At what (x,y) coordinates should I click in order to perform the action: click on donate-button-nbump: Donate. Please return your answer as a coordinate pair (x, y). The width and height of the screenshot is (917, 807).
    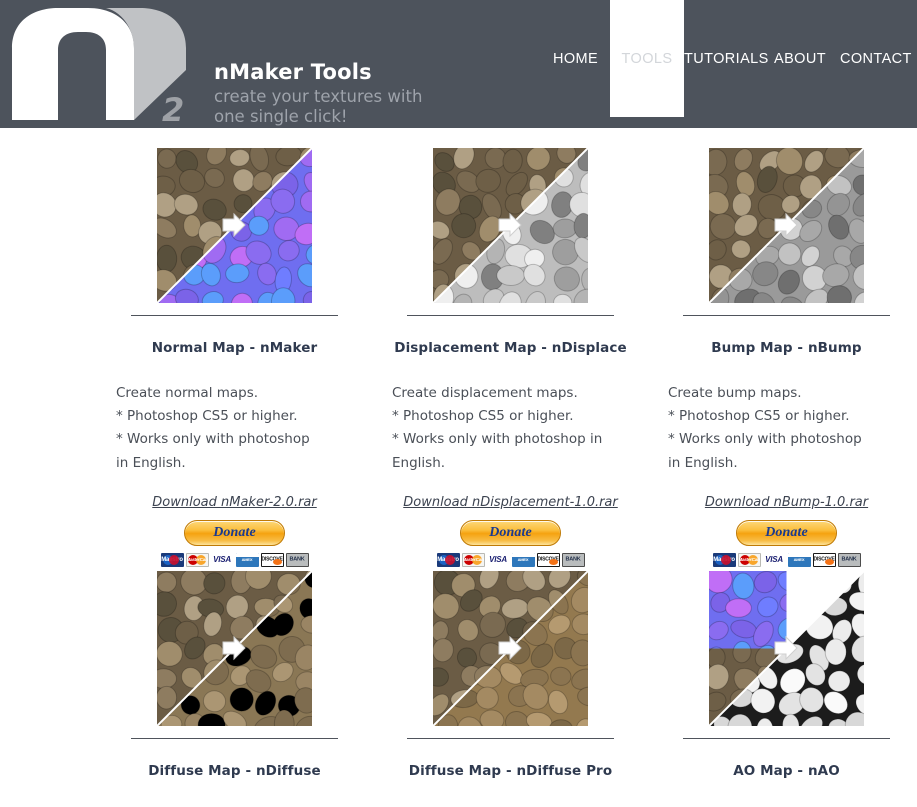
    Looking at the image, I should click on (786, 532).